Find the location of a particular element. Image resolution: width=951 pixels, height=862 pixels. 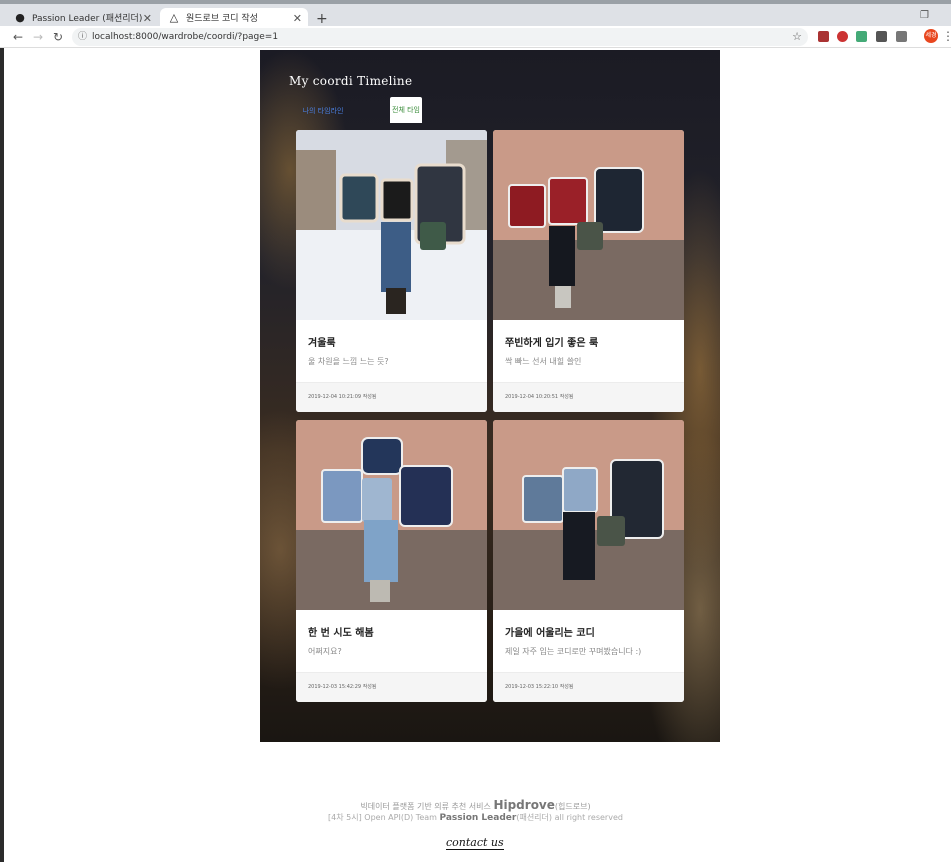

card-subtitle: 어쩌지요? is located at coordinates (325, 651).